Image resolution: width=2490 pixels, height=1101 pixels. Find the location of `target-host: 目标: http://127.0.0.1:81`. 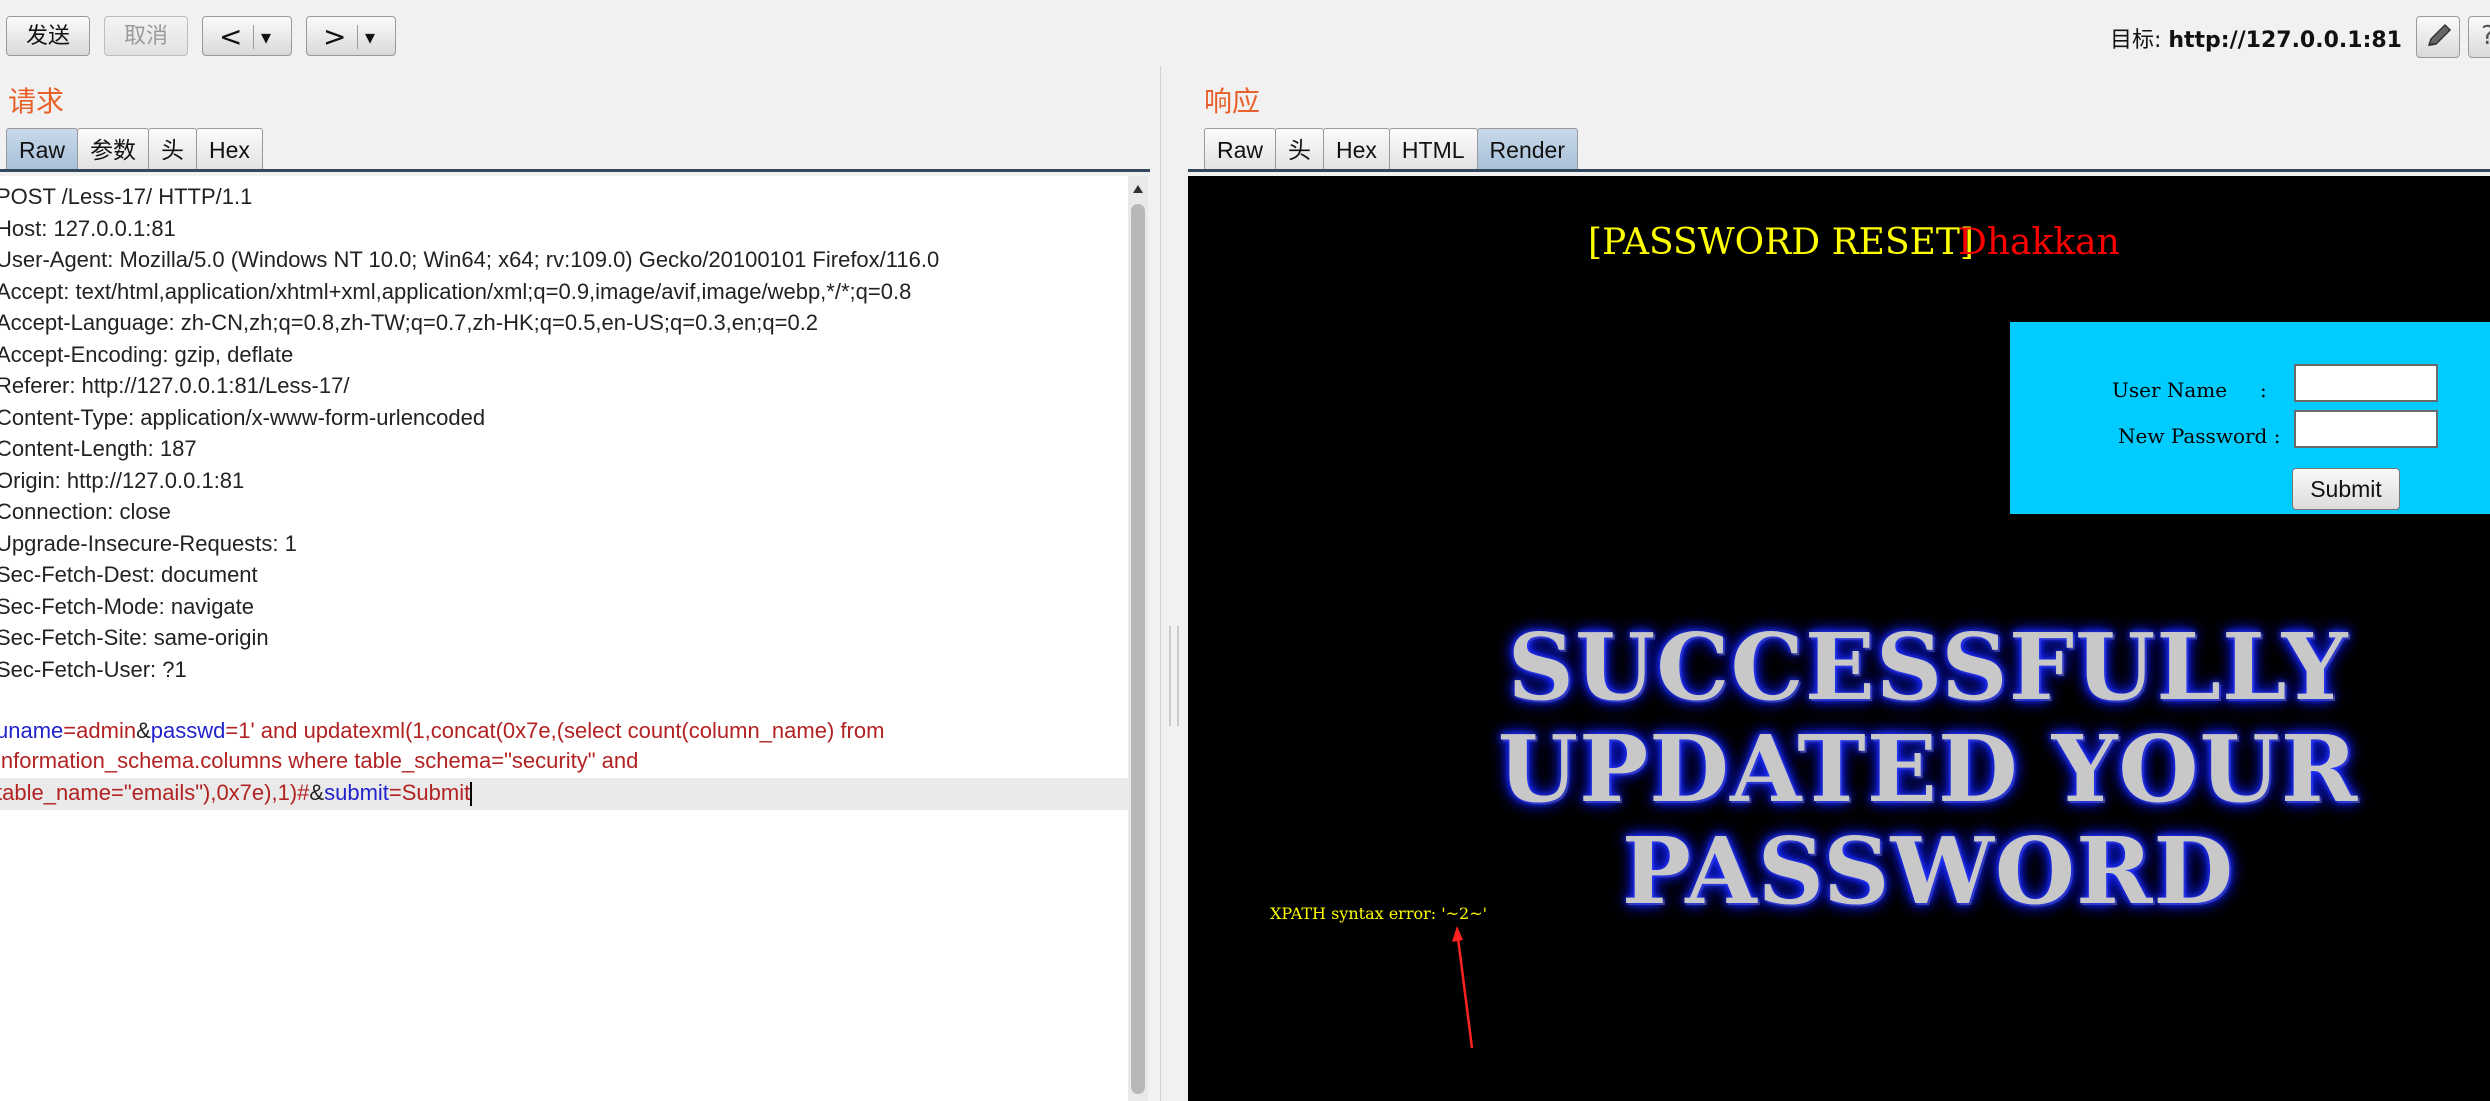

target-host: 目标: http://127.0.0.1:81 is located at coordinates (2256, 38).